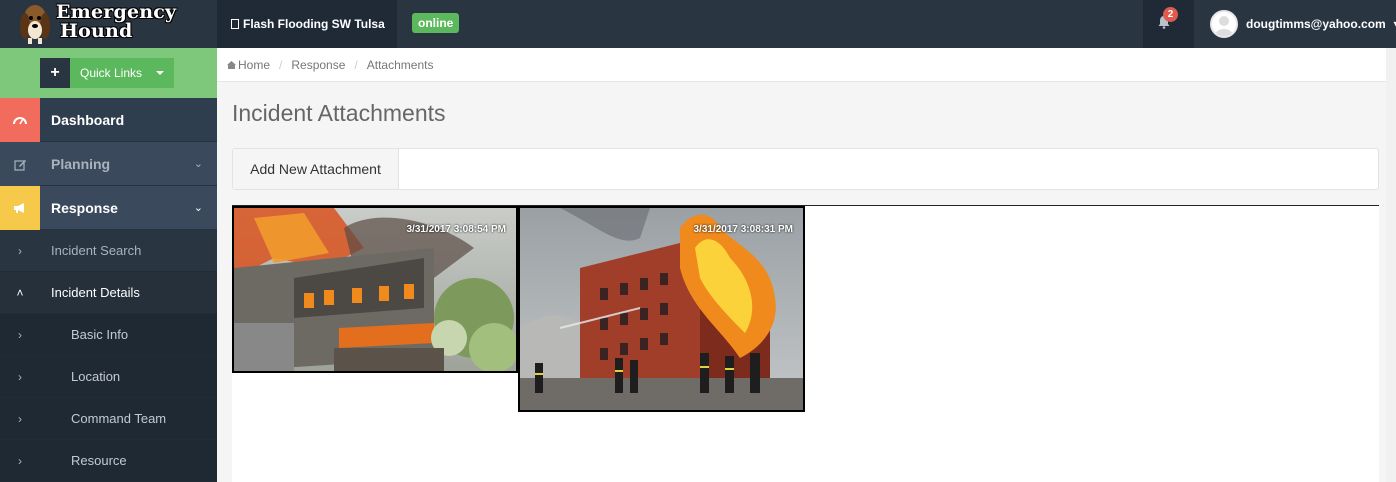  I want to click on sidebar-item-response: Response ⌄, so click(108, 208).